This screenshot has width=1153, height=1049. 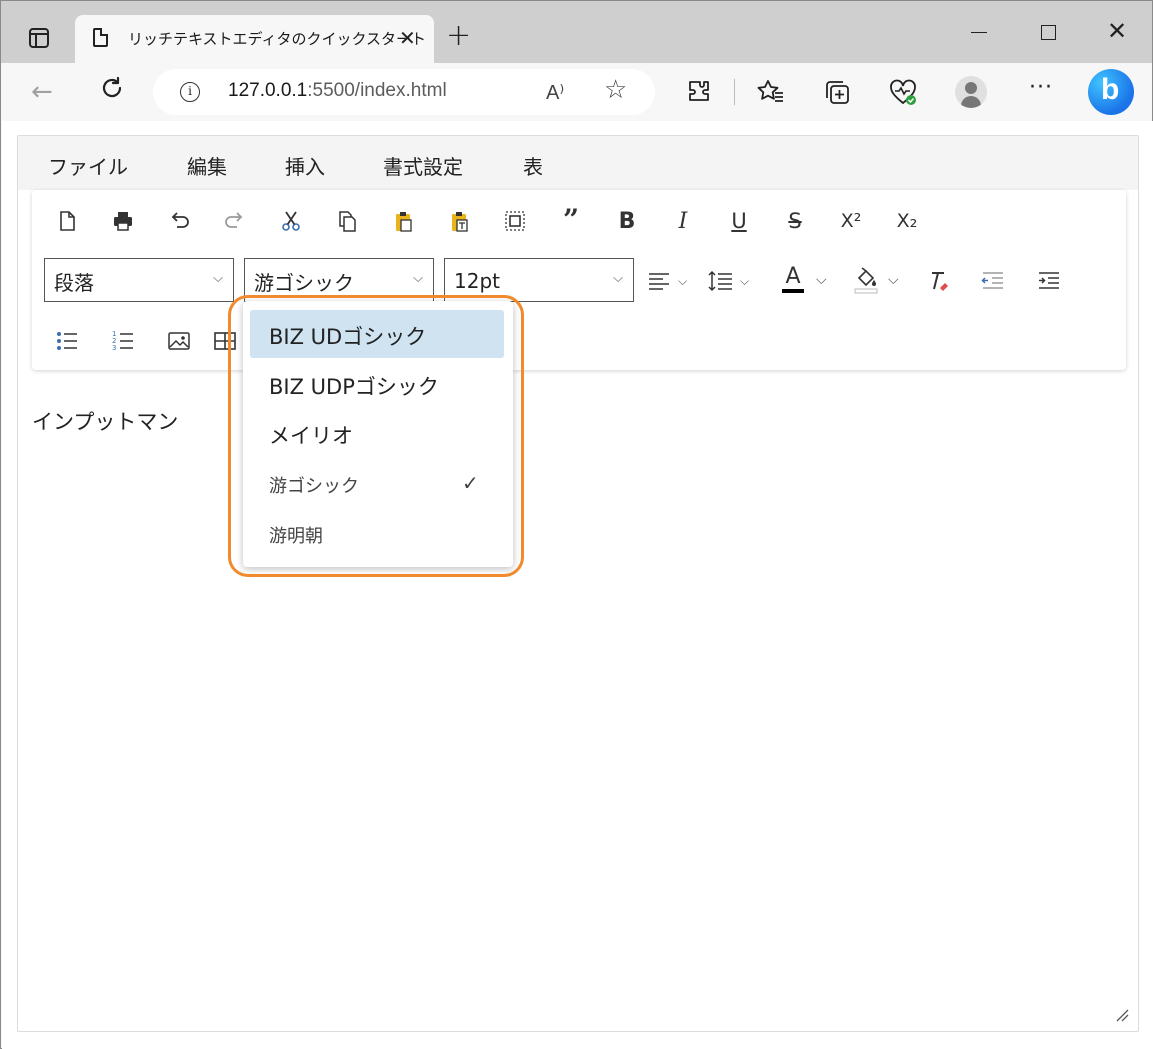 What do you see at coordinates (423, 165) in the screenshot?
I see `menu-format: 書式設定` at bounding box center [423, 165].